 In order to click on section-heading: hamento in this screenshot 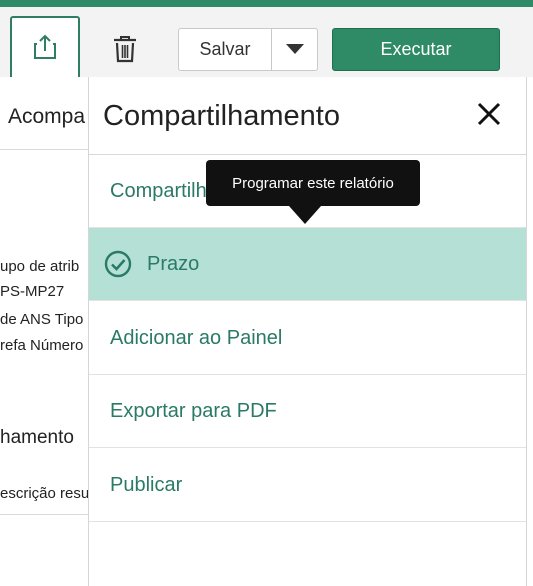, I will do `click(37, 437)`.